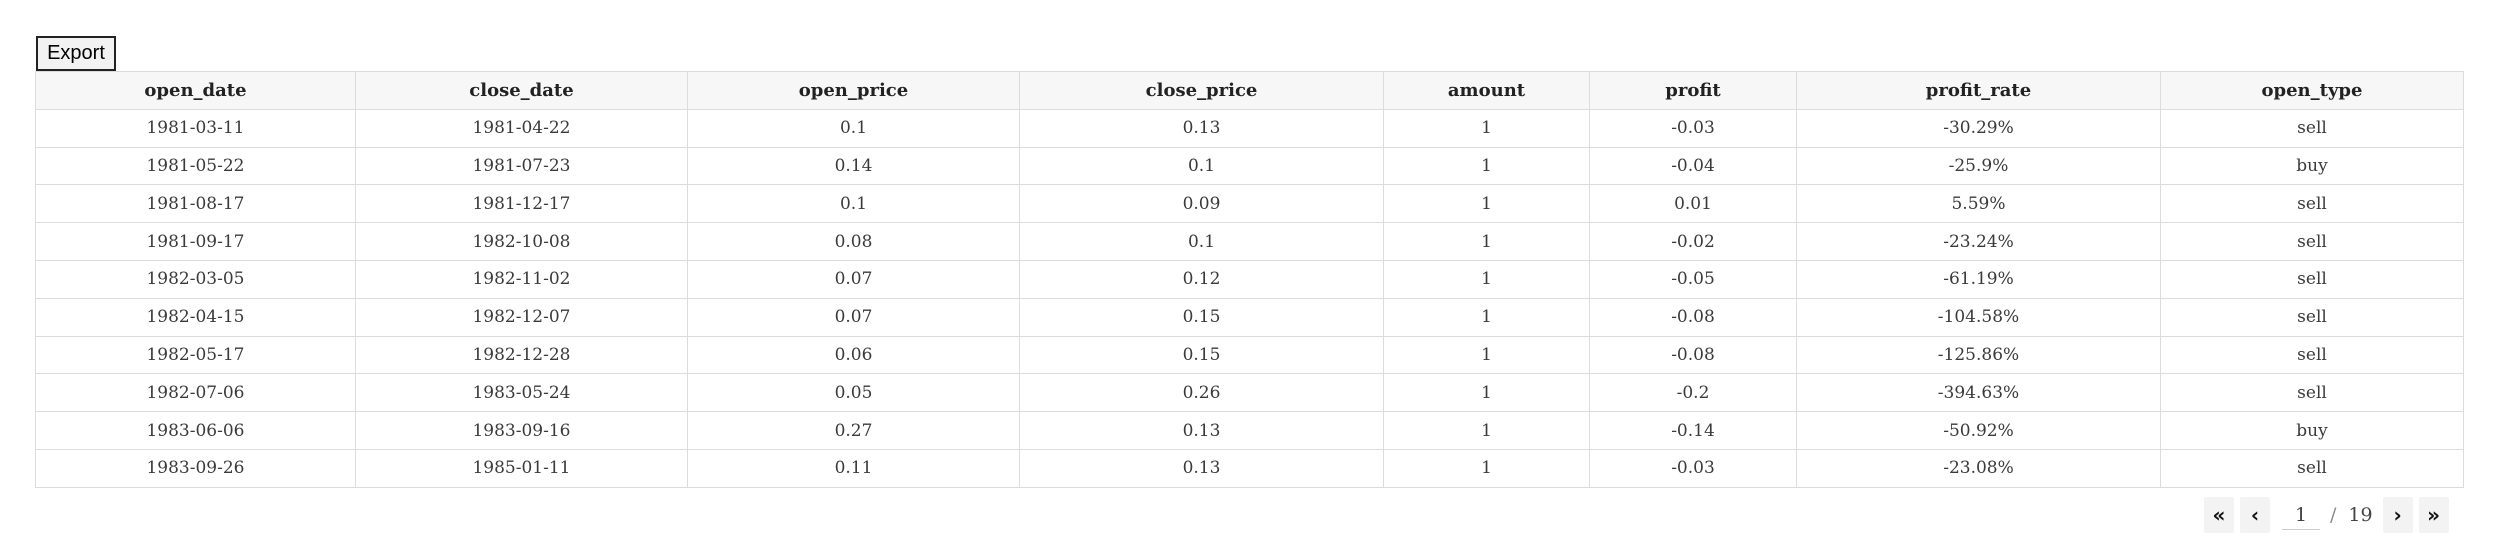  Describe the element at coordinates (2219, 515) in the screenshot. I see `first-page-icon: «` at that location.